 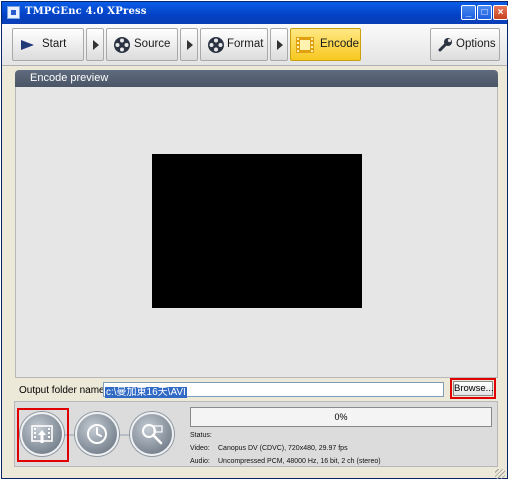 What do you see at coordinates (255, 13) in the screenshot?
I see `title-bar: TMPGEnc 4.0 XPress _ □ ×` at bounding box center [255, 13].